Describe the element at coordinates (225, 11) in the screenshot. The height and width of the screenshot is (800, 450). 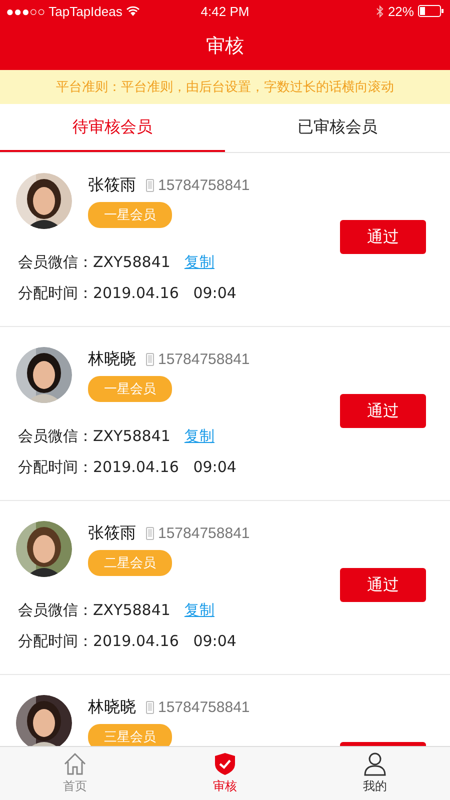
I see `status-time: 4:42 PM` at that location.